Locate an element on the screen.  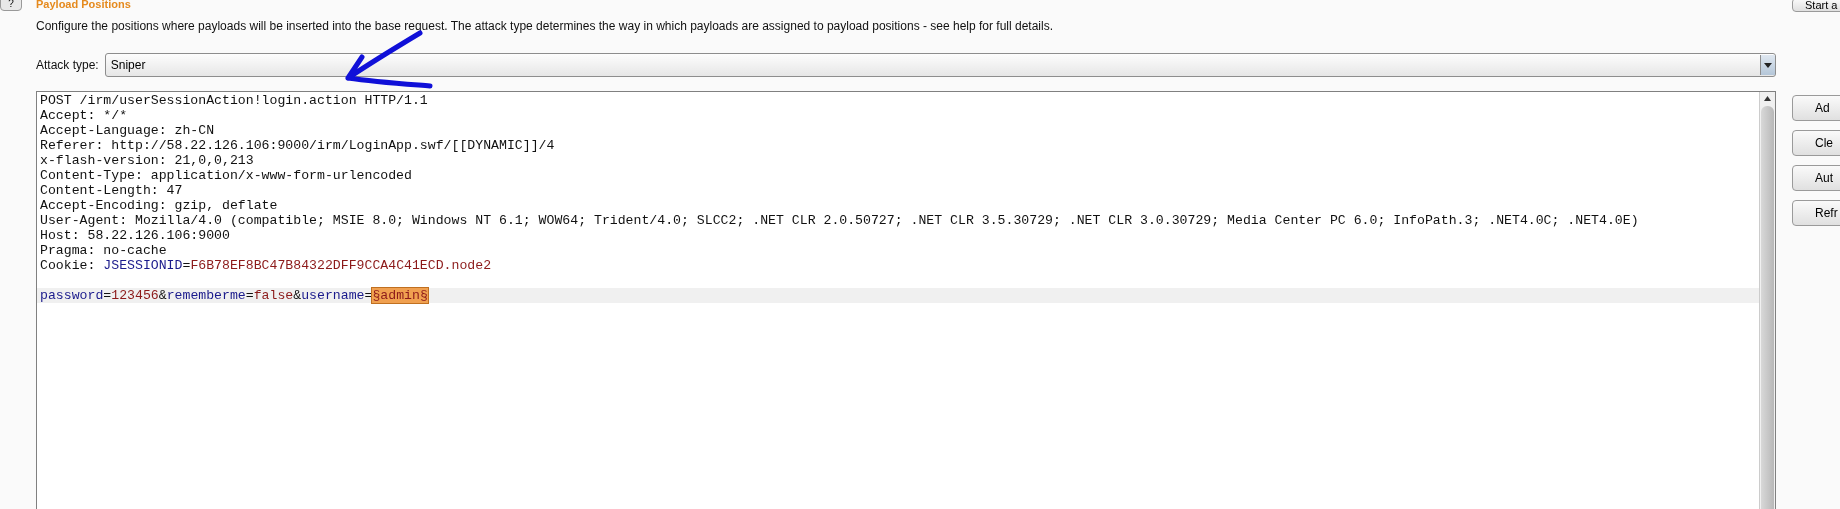
start-attack-button: Start a is located at coordinates (1816, 6).